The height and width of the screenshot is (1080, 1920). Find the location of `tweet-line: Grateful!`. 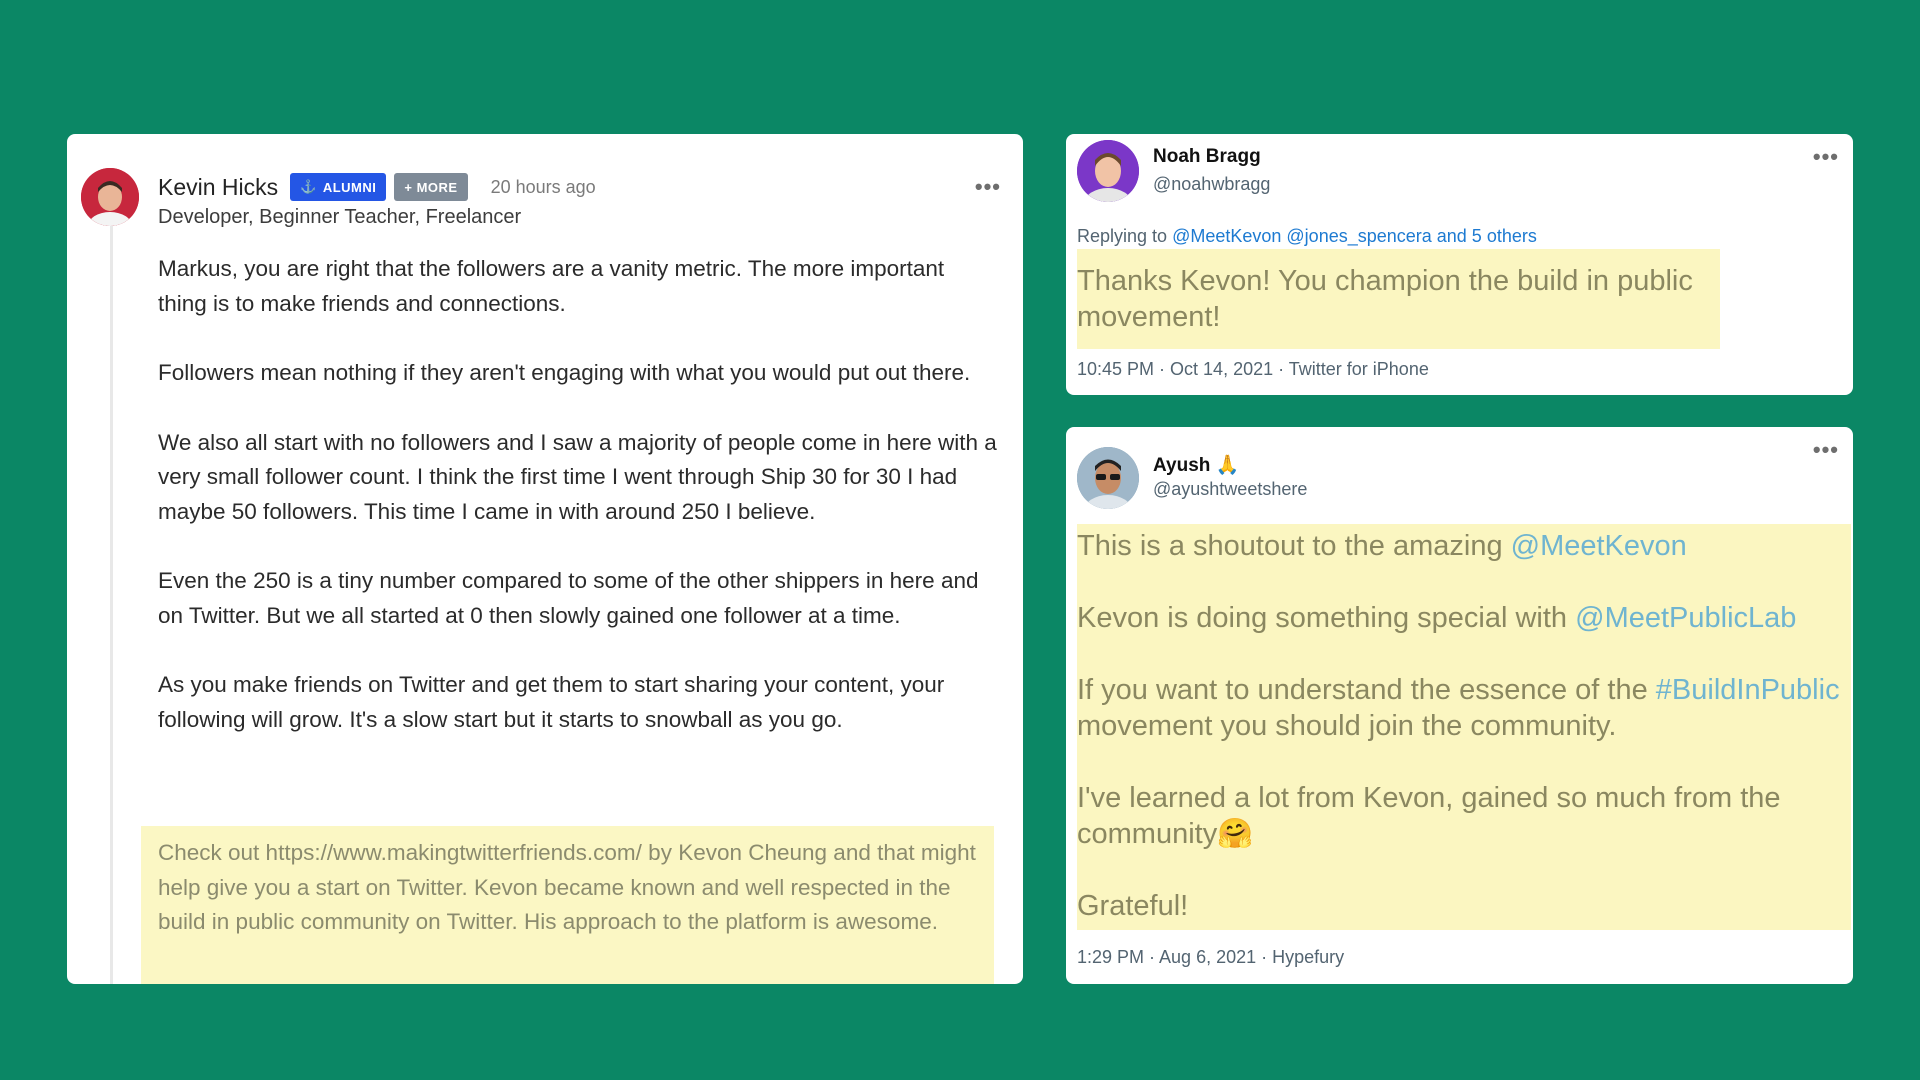

tweet-line: Grateful! is located at coordinates (1464, 906).